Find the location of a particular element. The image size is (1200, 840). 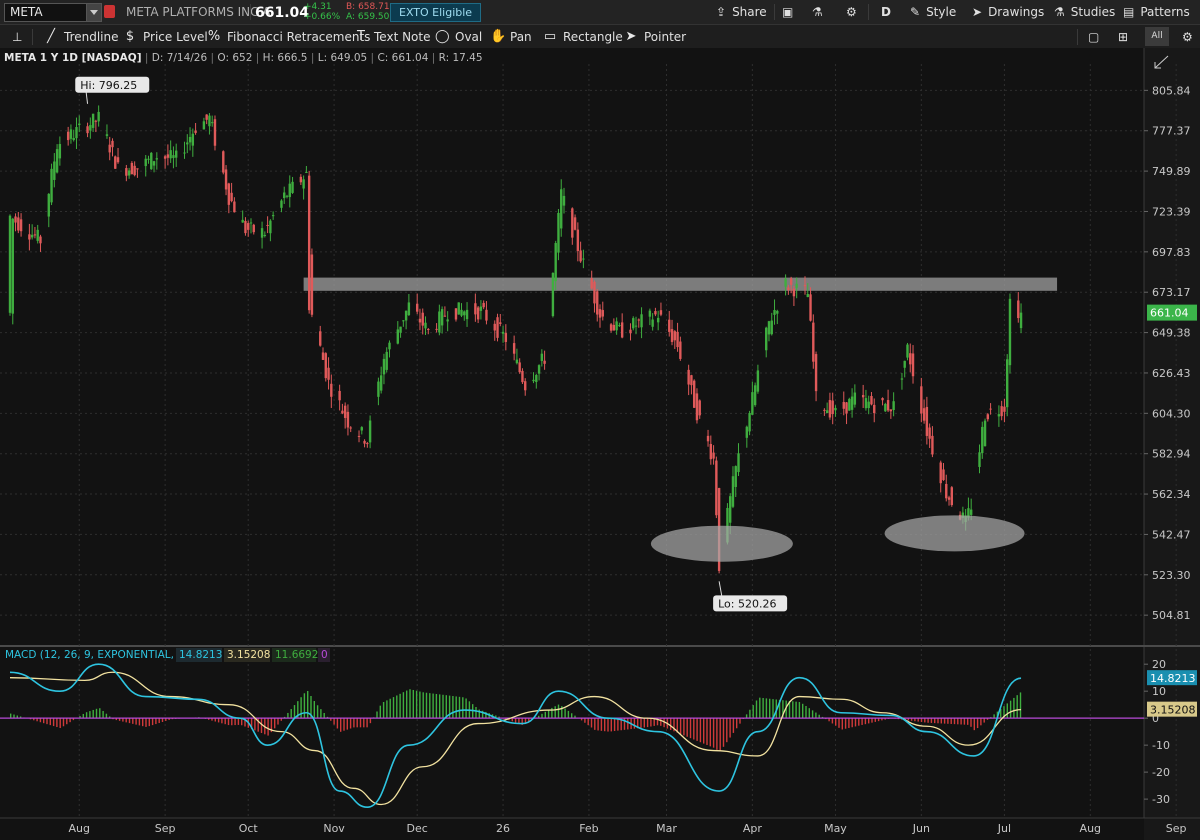

pin-icon: ⊥ is located at coordinates (17, 36).